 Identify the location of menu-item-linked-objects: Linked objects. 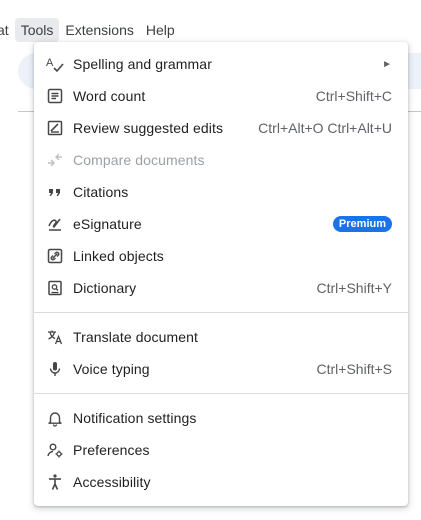
(221, 256).